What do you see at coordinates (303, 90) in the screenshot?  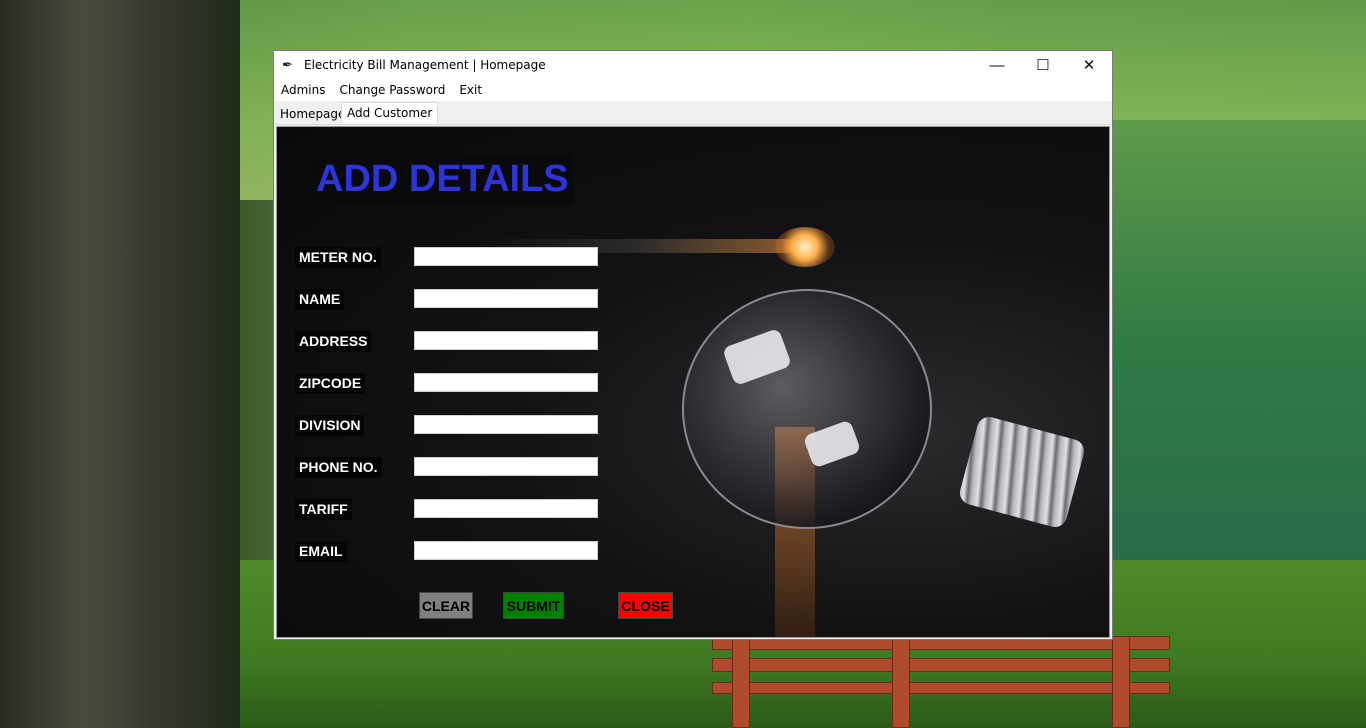 I see `menu-admins: Admins` at bounding box center [303, 90].